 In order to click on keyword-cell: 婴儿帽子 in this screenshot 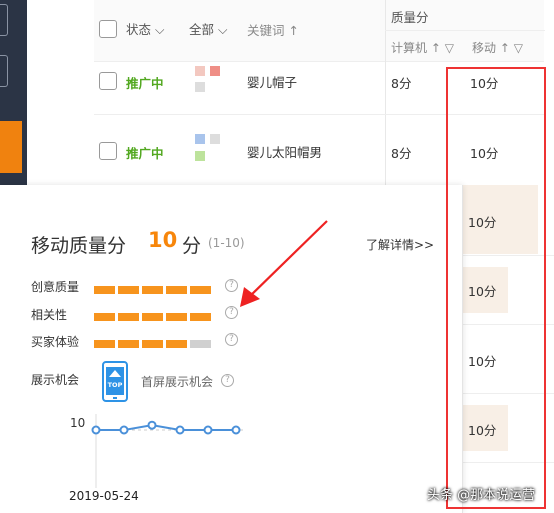, I will do `click(272, 81)`.